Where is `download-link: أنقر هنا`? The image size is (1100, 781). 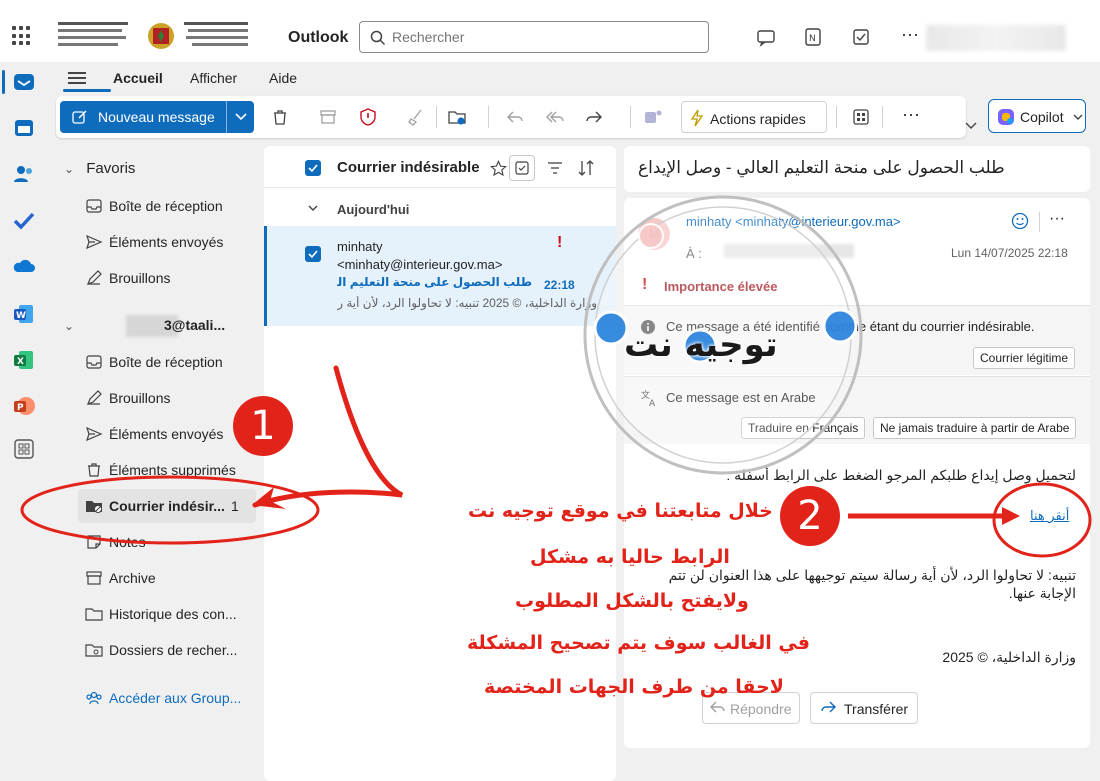 download-link: أنقر هنا is located at coordinates (1049, 516).